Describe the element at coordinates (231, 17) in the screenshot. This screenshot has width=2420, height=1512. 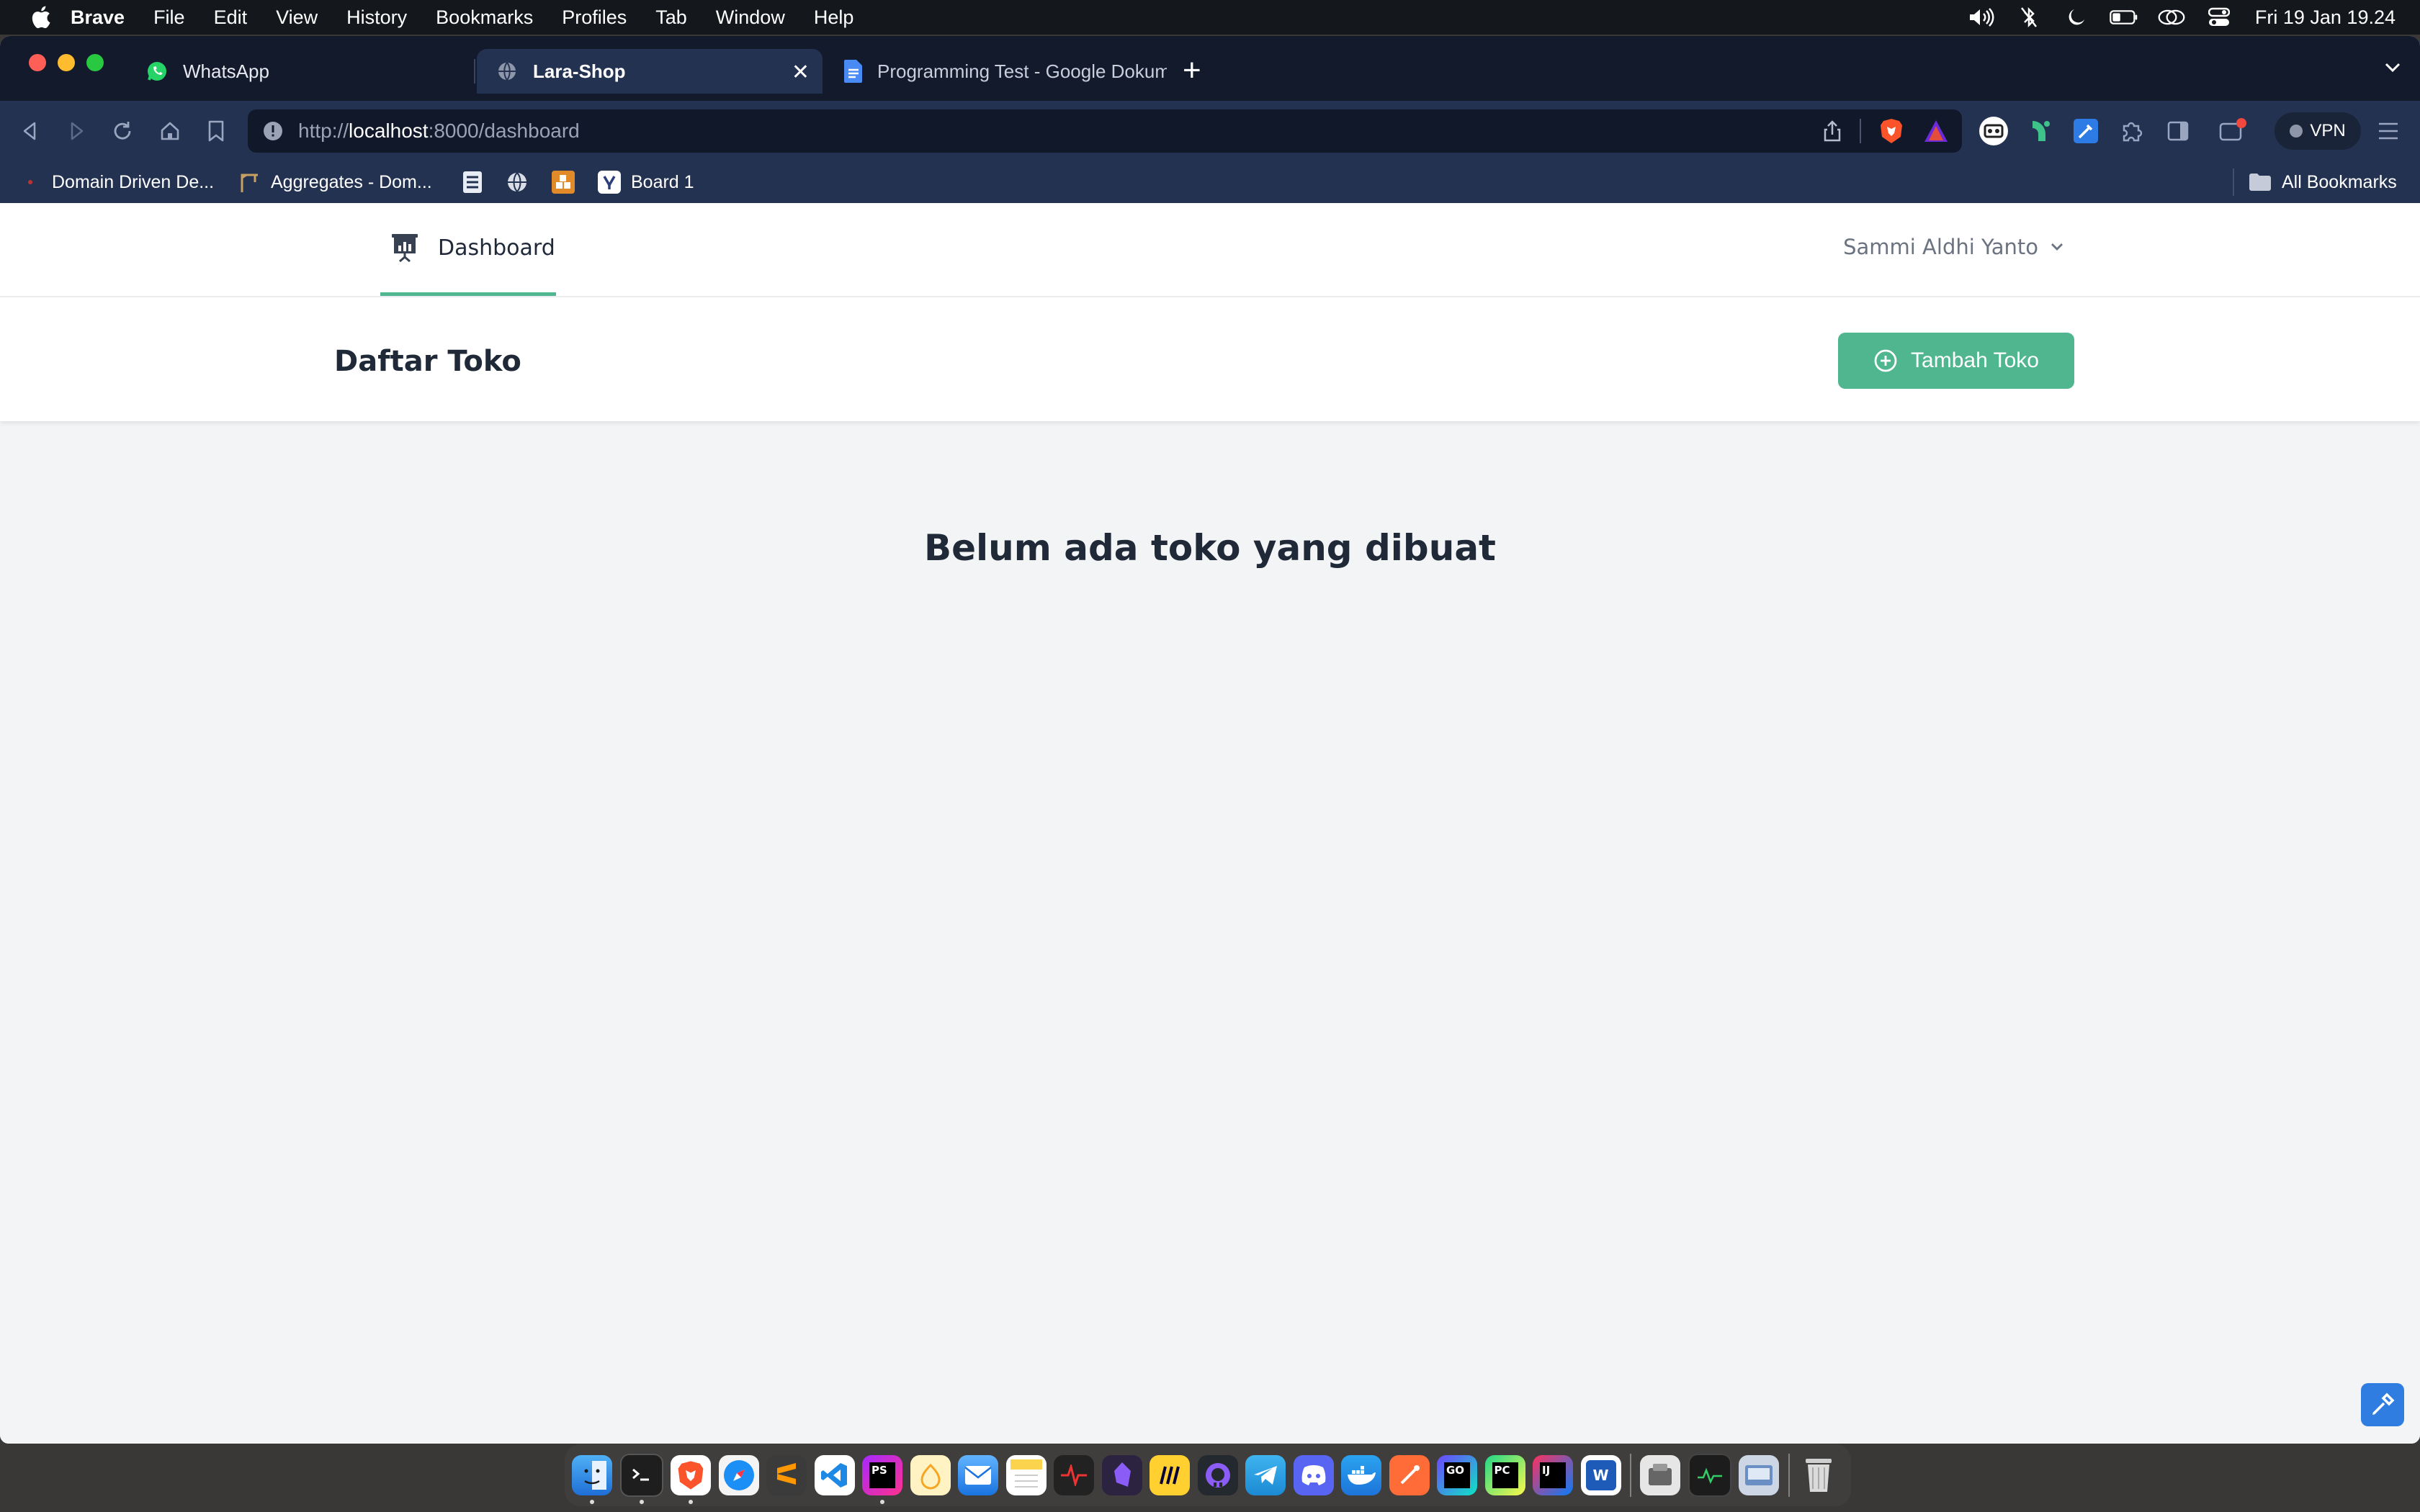
I see `menu-edit: Edit` at that location.